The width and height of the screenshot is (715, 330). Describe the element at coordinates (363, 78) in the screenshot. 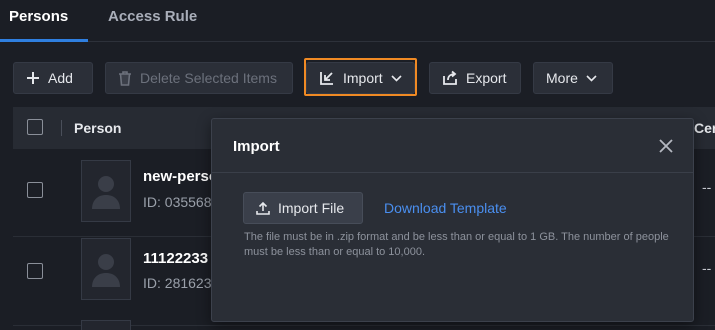

I see `import-button-label: Import` at that location.